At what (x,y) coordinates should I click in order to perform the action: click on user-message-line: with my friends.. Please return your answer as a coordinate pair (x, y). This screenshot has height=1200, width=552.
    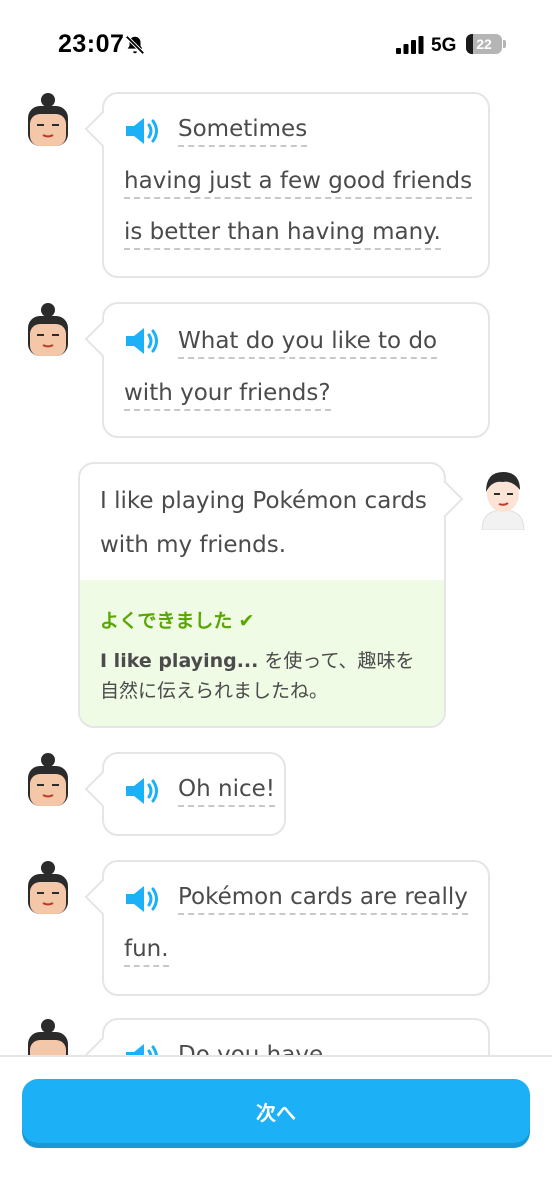
    Looking at the image, I should click on (193, 545).